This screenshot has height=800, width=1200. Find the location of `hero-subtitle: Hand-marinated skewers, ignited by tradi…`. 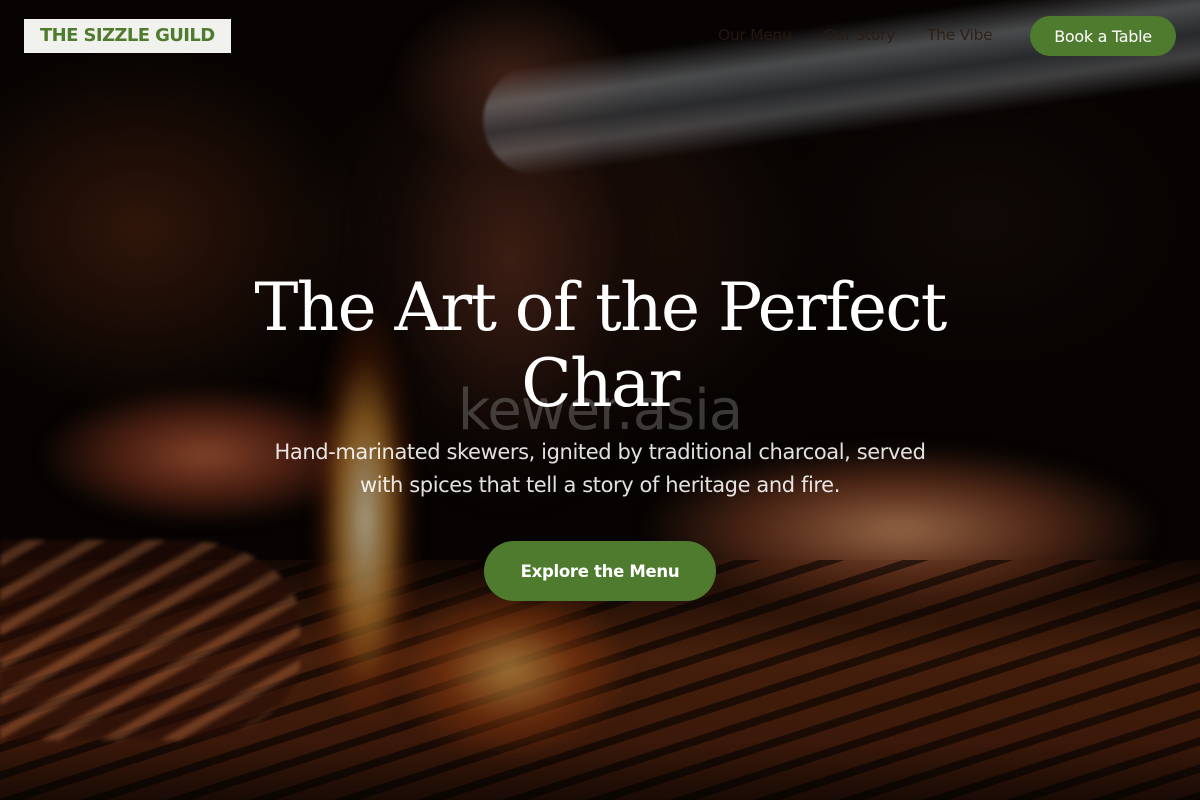

hero-subtitle: Hand-marinated skewers, ignited by tradi… is located at coordinates (600, 468).